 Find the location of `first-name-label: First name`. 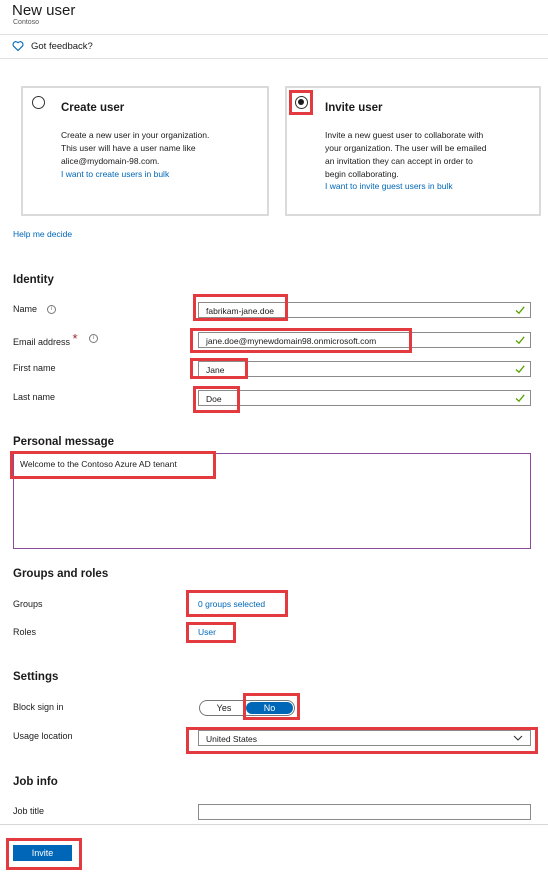

first-name-label: First name is located at coordinates (34, 368).